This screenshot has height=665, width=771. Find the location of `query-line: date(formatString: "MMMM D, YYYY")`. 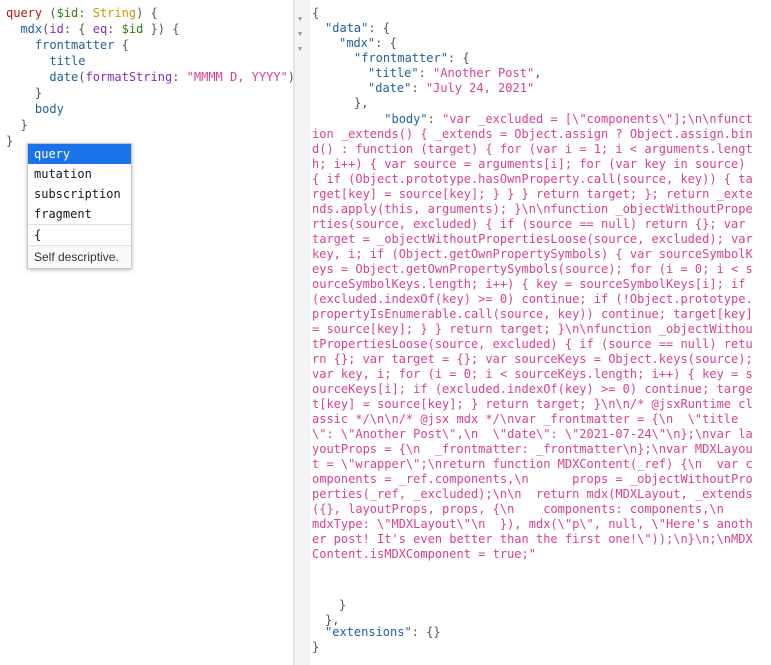

query-line: date(formatString: "MMMM D, YYYY") is located at coordinates (149, 77).